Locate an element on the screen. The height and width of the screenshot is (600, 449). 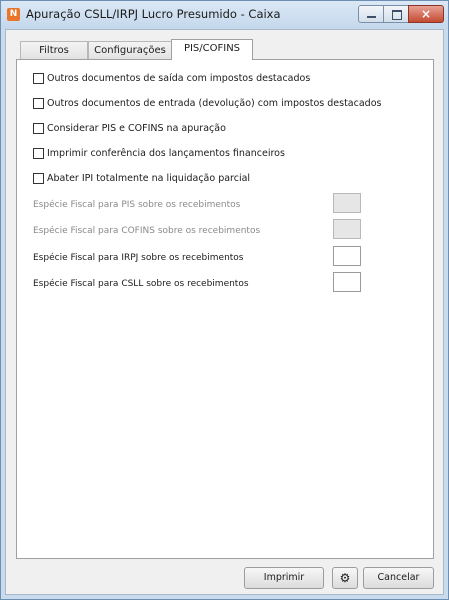
checkbox-row-considerar-pis-cofins: Considerar PIS e COFINS na apuração is located at coordinates (129, 128).